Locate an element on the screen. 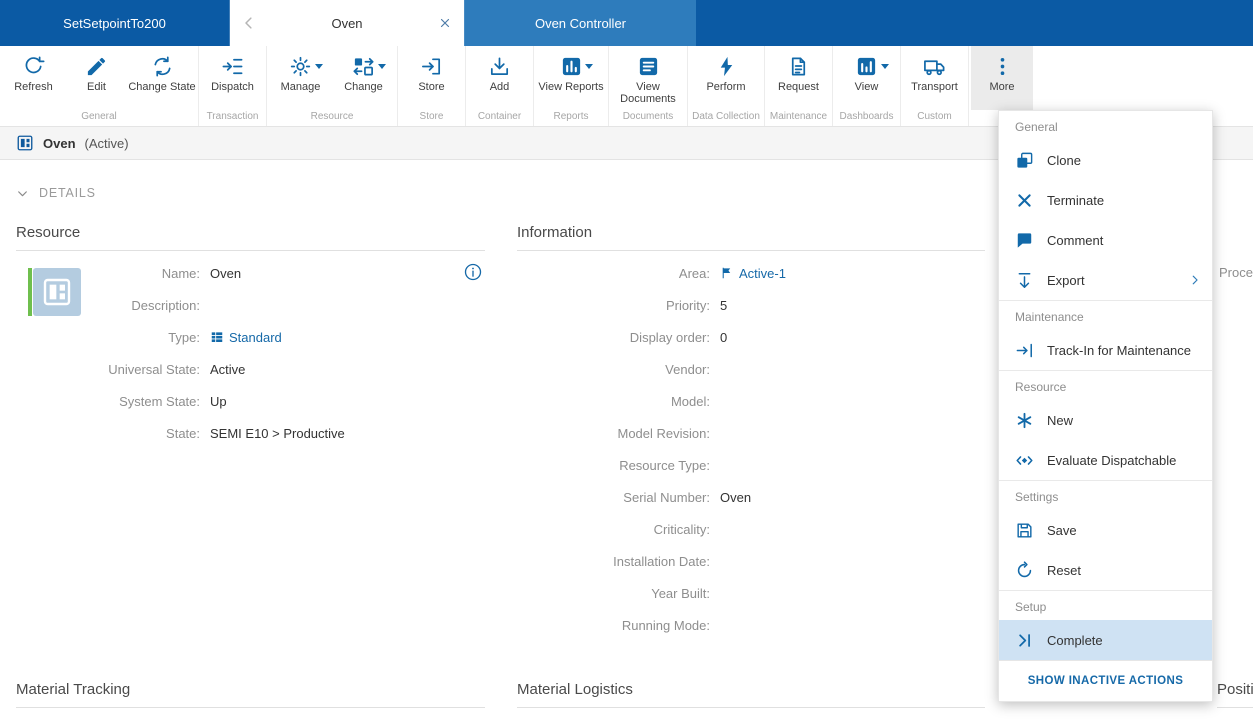 The width and height of the screenshot is (1253, 720). field-row-resource-type: Resource Type: is located at coordinates (751, 465).